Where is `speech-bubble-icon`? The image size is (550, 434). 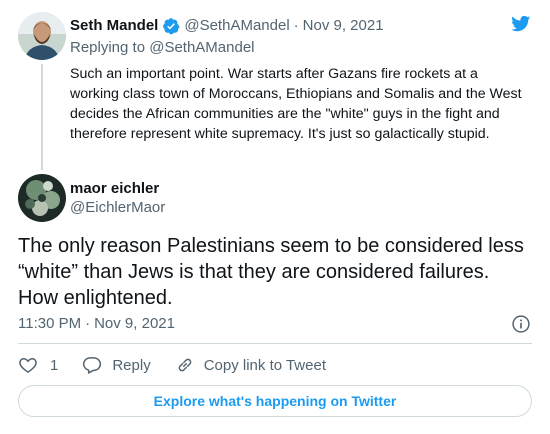
speech-bubble-icon is located at coordinates (92, 365).